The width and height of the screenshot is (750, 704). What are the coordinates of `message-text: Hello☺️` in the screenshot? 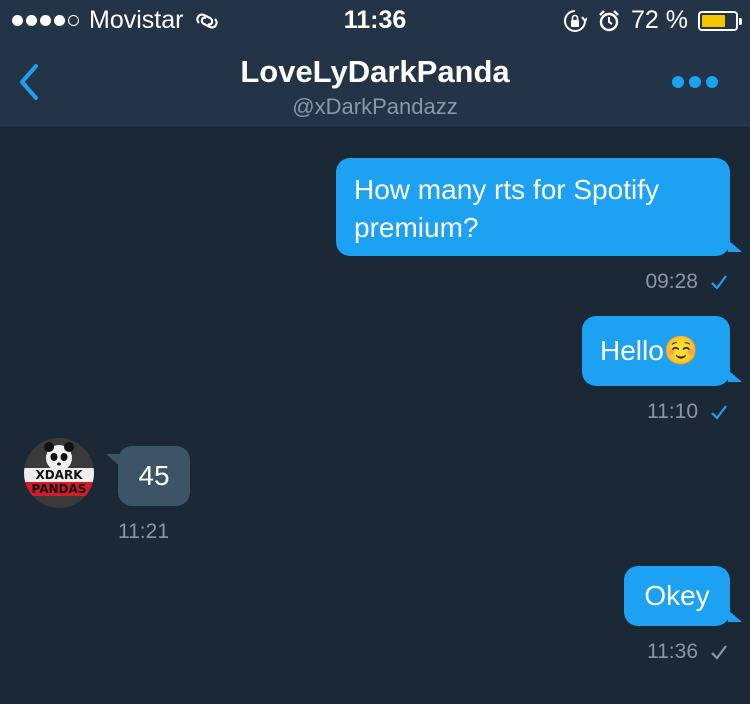 It's located at (649, 350).